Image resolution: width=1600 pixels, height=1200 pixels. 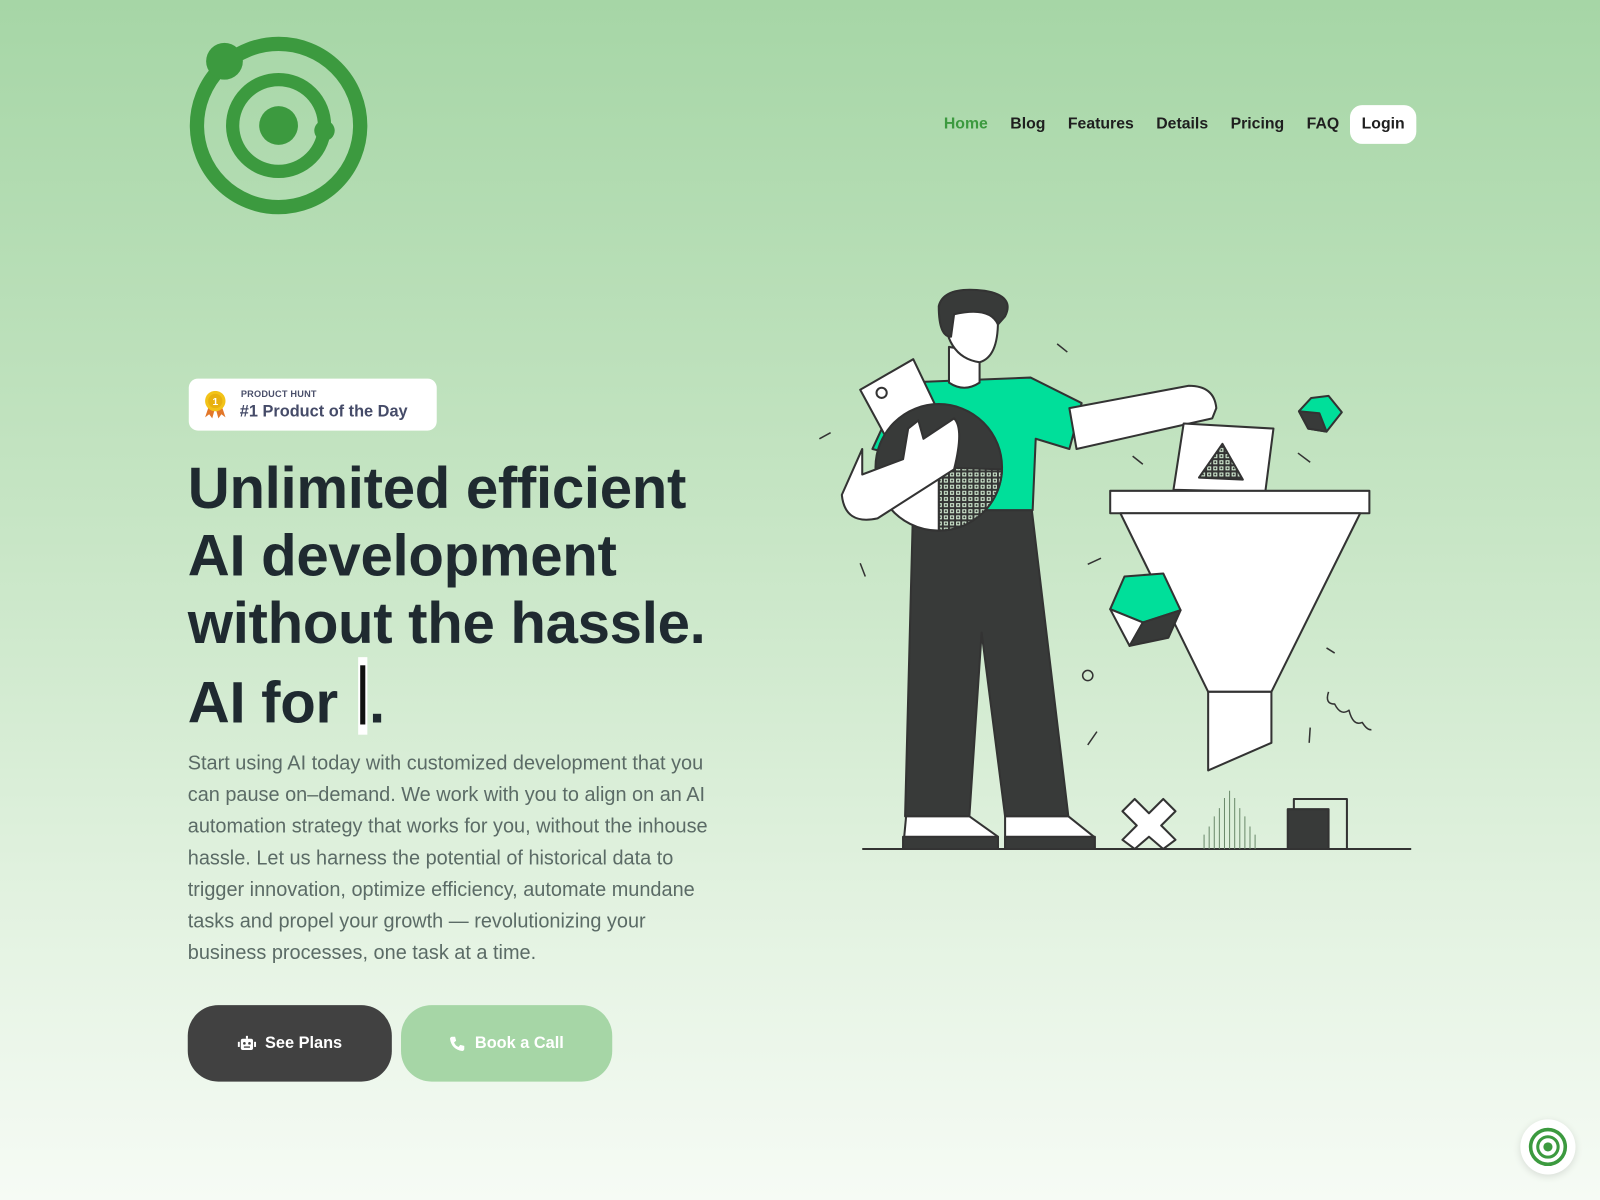 What do you see at coordinates (278, 393) in the screenshot?
I see `badge-kicker: PRODUCT HUNT` at bounding box center [278, 393].